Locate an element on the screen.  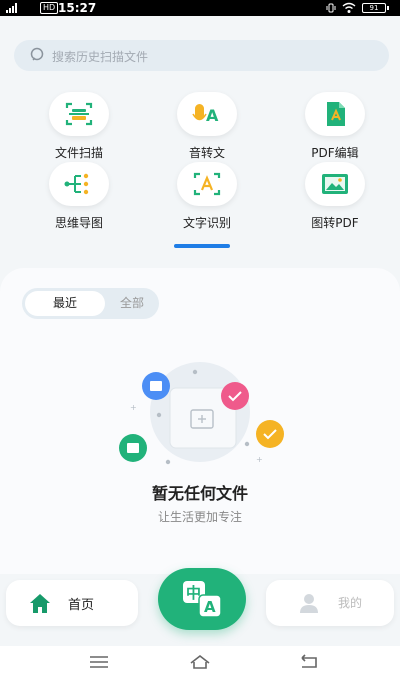
tool-label: 音转文 is located at coordinates (206, 153).